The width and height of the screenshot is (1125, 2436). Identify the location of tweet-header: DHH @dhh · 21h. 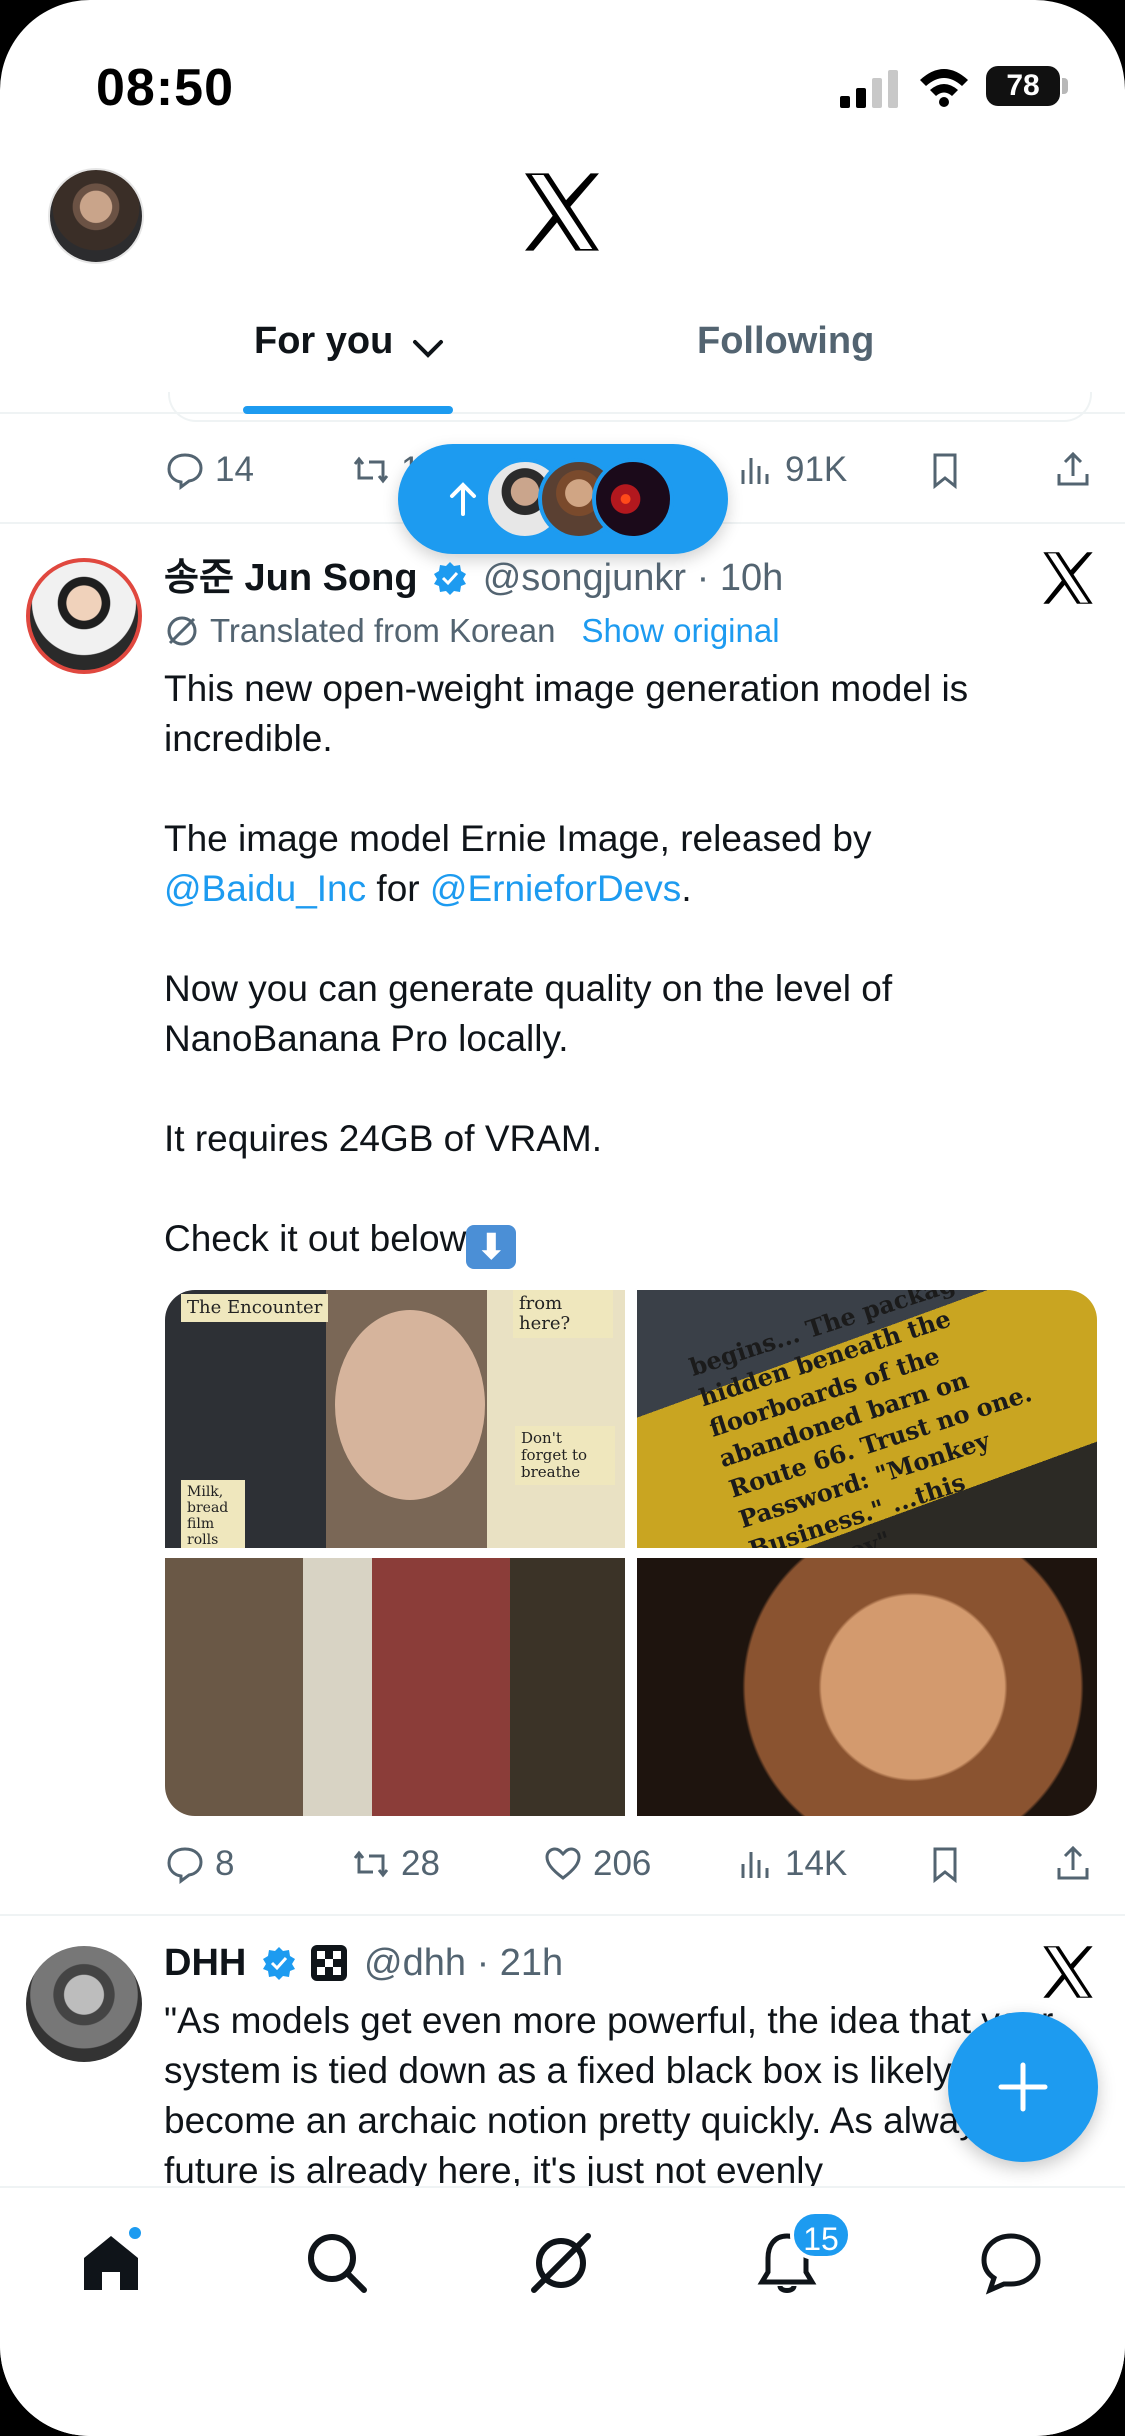
(363, 1963).